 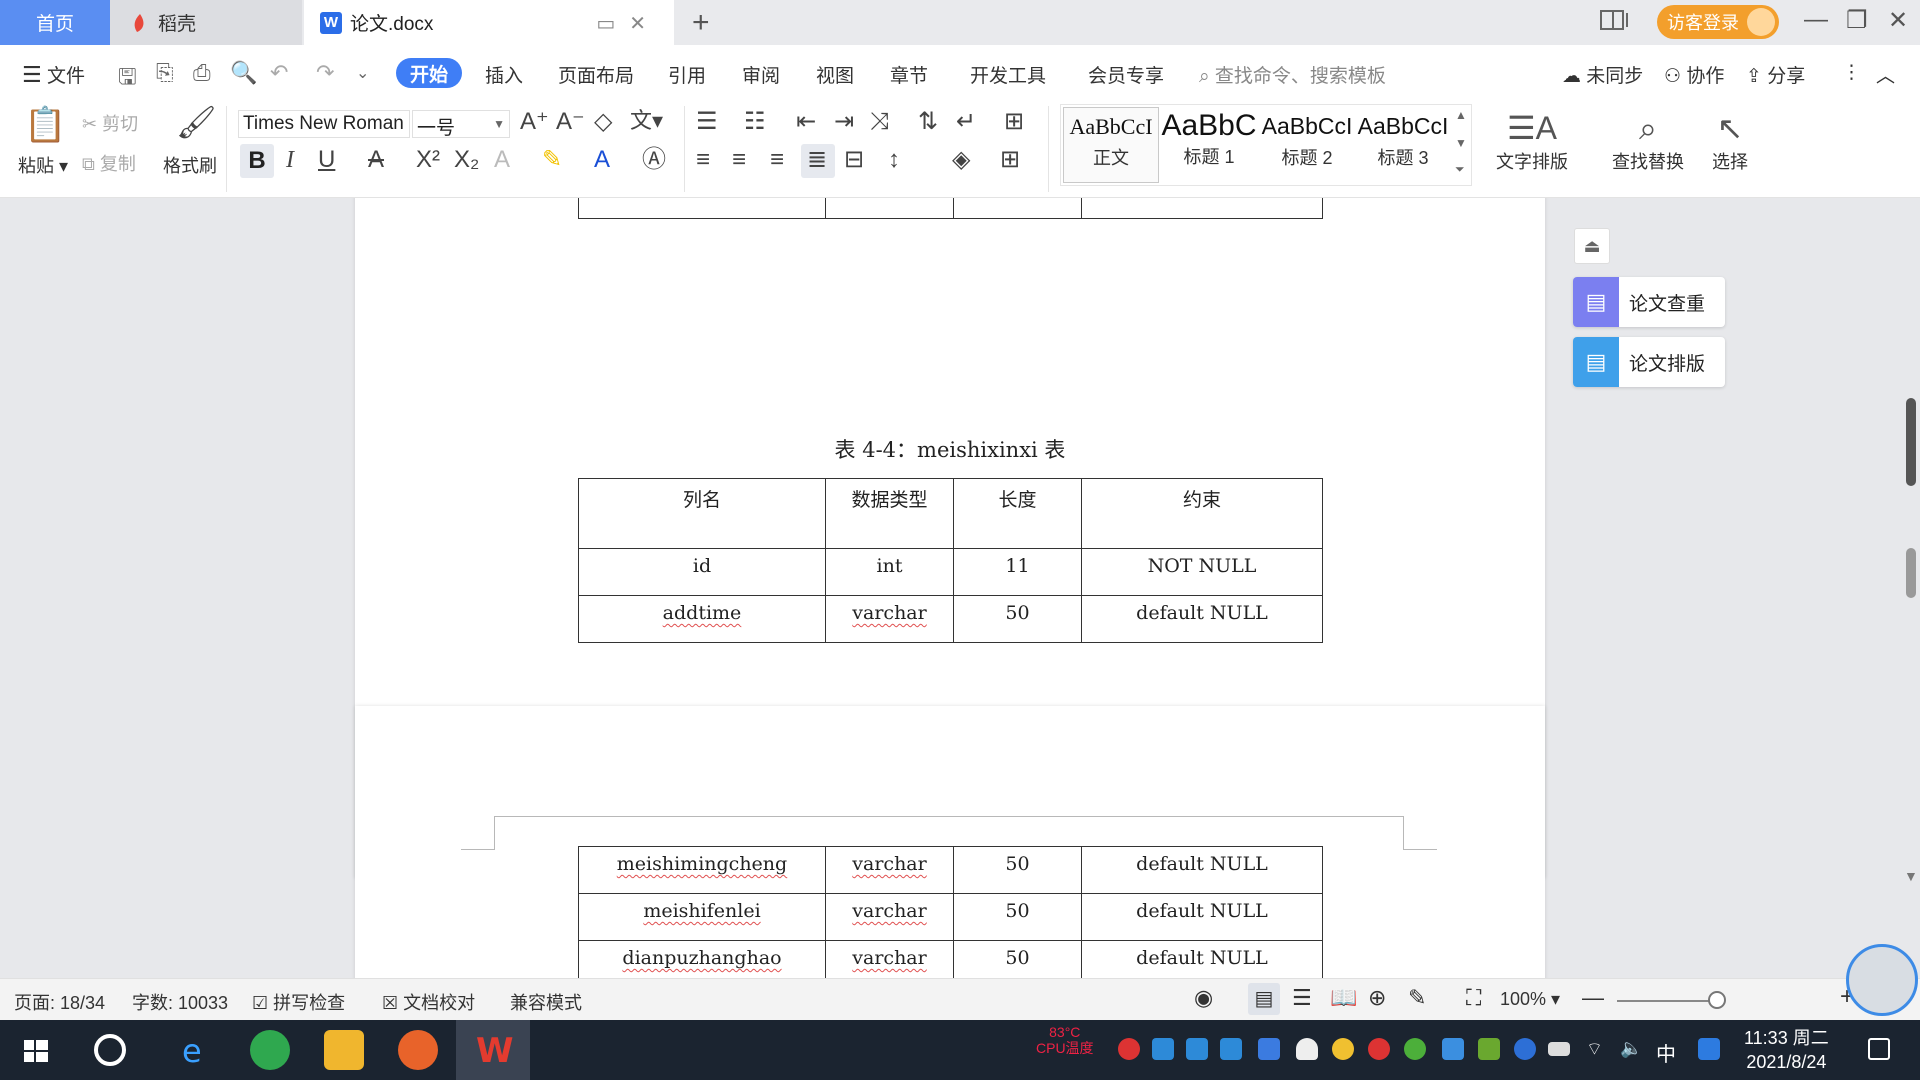 I want to click on save-icon: 🖫, so click(x=127, y=79).